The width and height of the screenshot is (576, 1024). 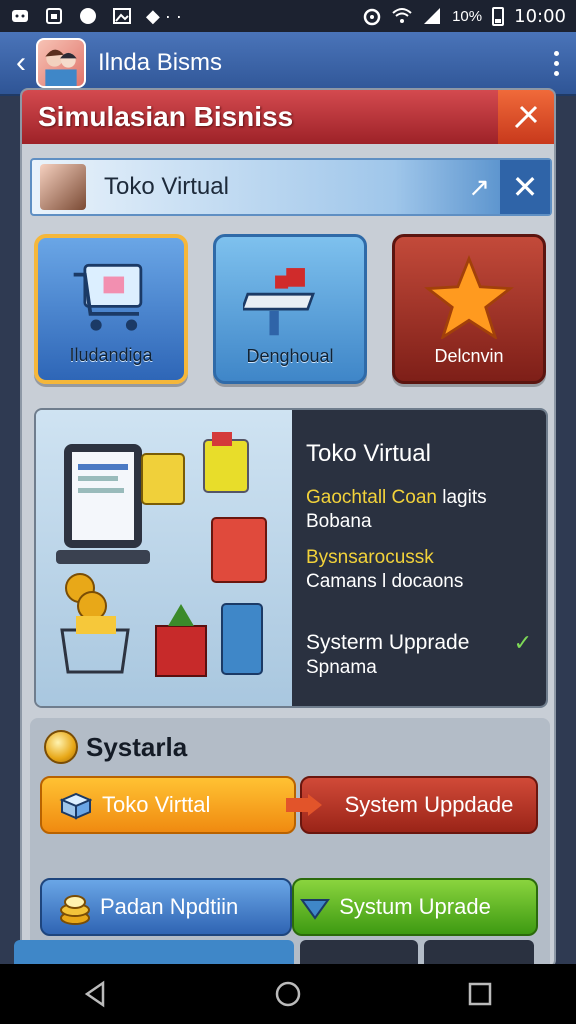 I want to click on battery-icon, so click(x=498, y=16).